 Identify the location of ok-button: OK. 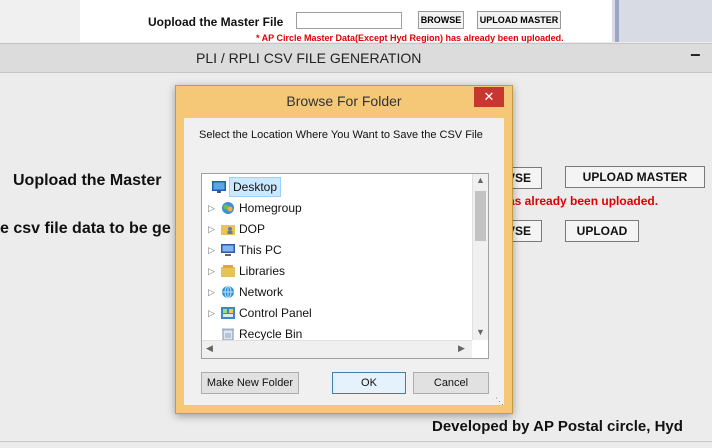
(369, 383).